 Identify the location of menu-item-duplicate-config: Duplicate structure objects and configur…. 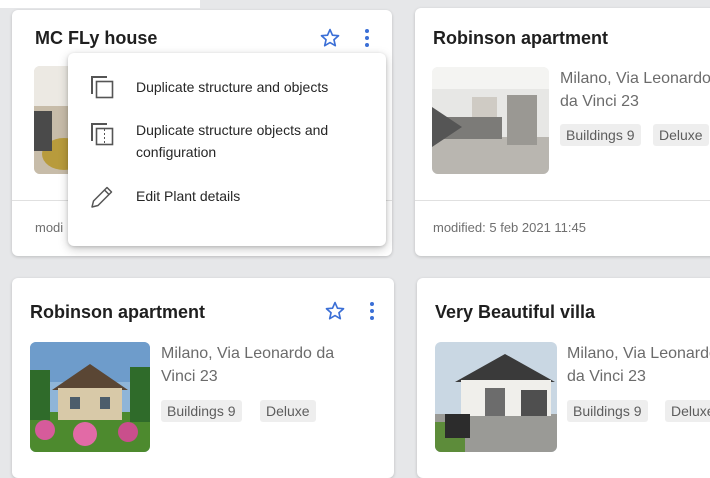
(227, 141).